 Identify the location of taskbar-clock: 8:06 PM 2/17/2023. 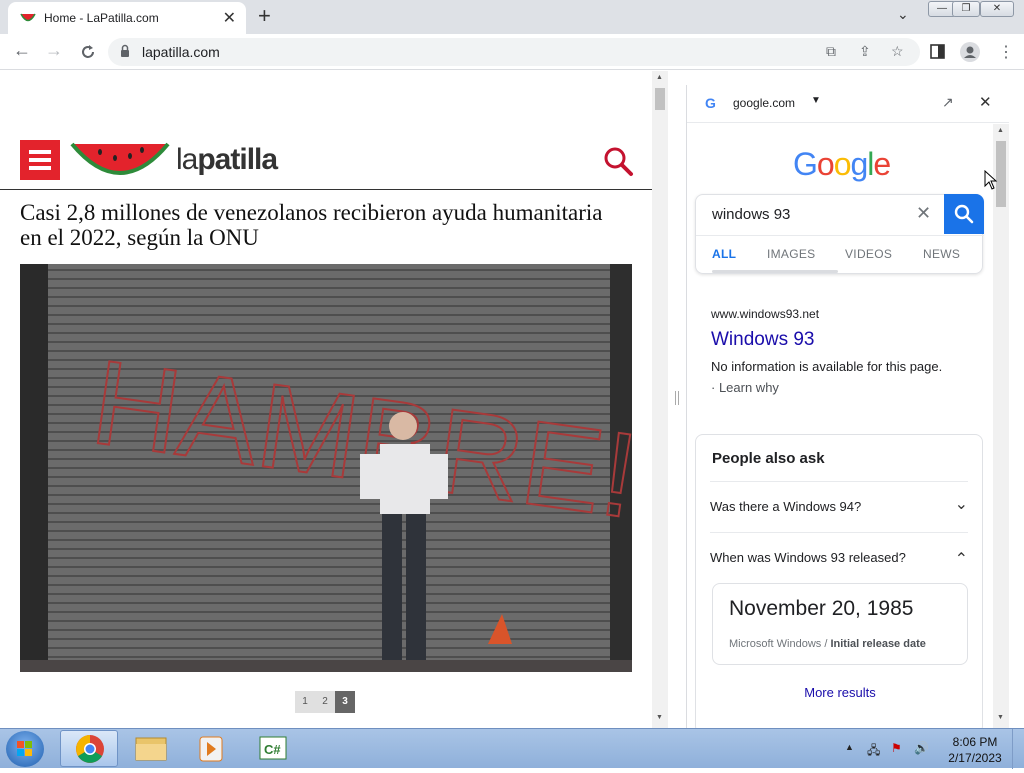
(975, 750).